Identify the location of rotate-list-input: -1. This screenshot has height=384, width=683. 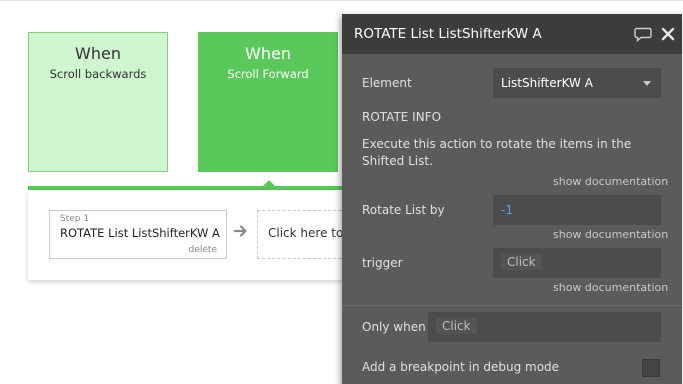
(577, 210).